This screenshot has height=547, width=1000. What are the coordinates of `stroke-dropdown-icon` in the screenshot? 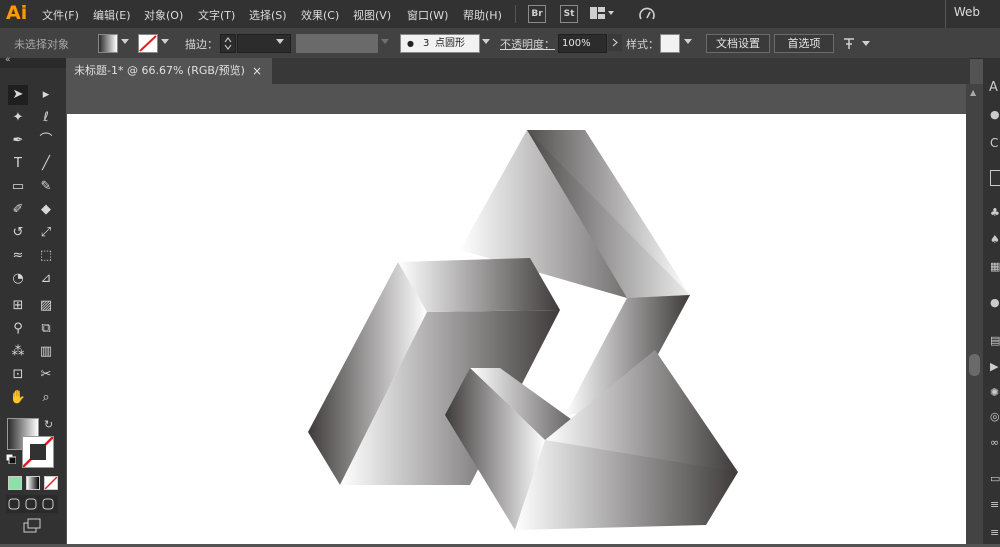 It's located at (165, 41).